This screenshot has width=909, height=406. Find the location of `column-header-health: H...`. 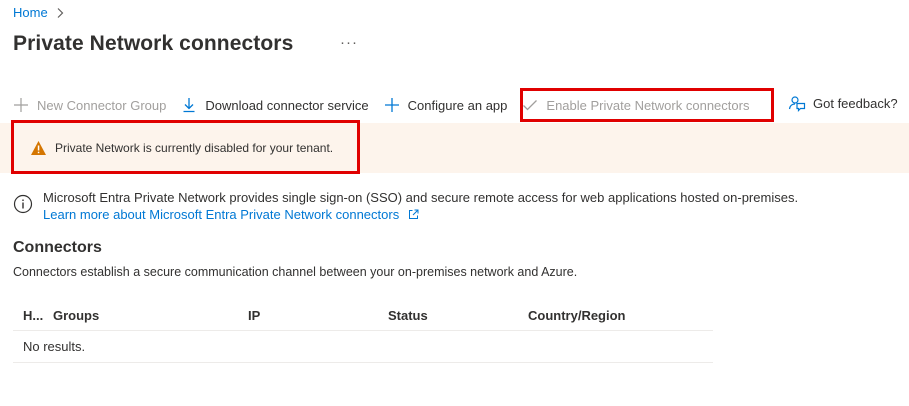

column-header-health: H... is located at coordinates (33, 315).